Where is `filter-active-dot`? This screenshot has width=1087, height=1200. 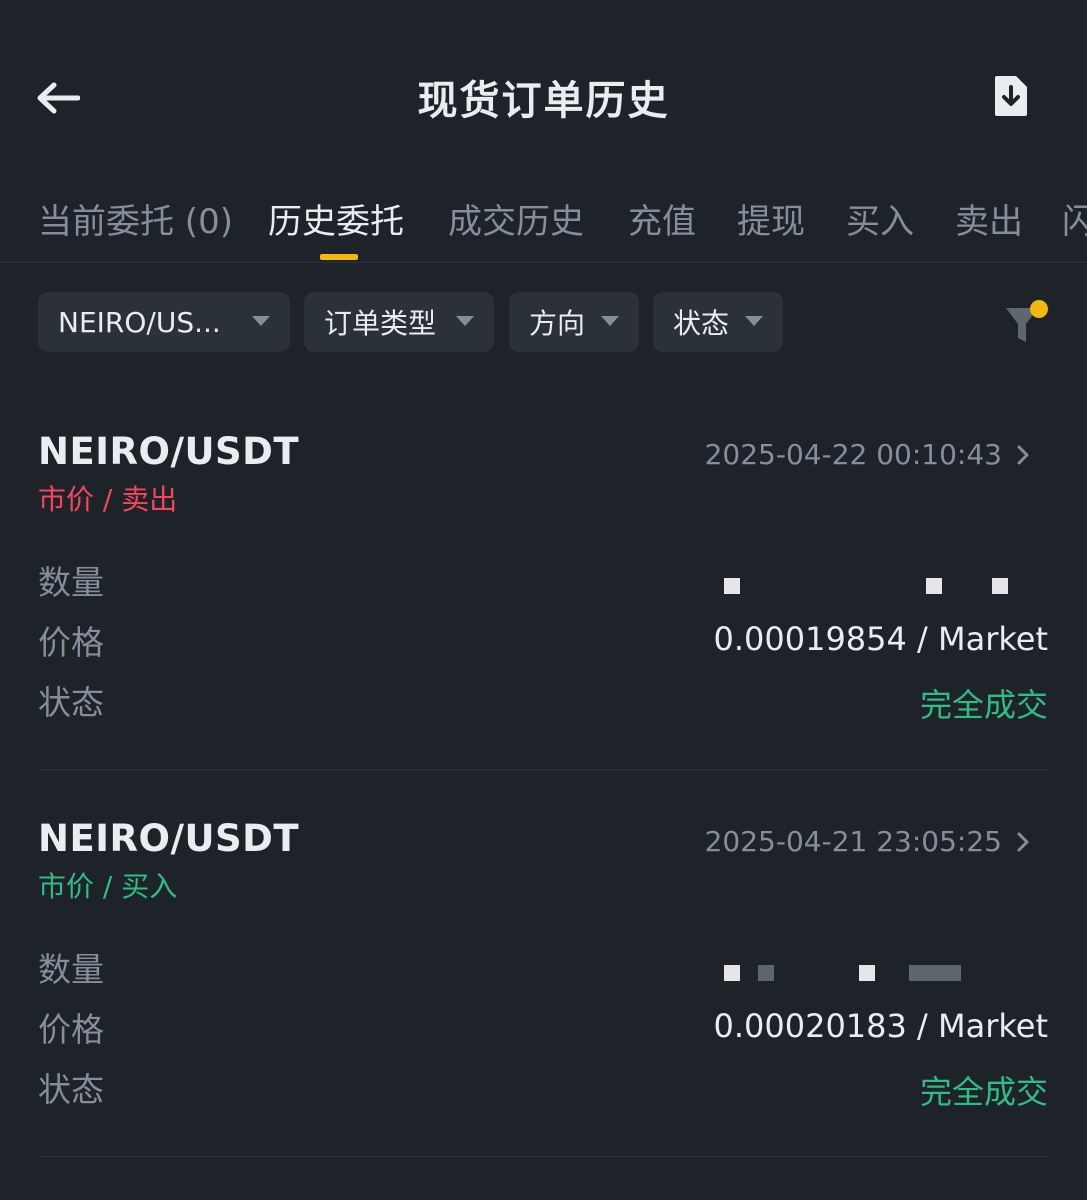 filter-active-dot is located at coordinates (1039, 309).